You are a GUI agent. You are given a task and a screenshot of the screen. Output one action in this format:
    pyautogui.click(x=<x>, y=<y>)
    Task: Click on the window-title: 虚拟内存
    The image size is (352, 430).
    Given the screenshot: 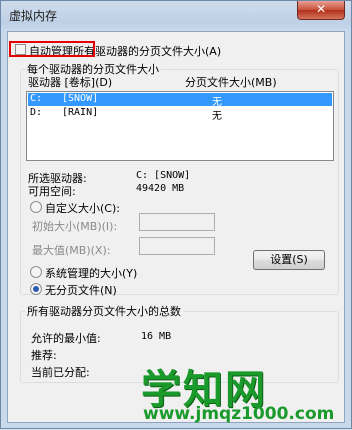 What is the action you would take?
    pyautogui.click(x=33, y=16)
    